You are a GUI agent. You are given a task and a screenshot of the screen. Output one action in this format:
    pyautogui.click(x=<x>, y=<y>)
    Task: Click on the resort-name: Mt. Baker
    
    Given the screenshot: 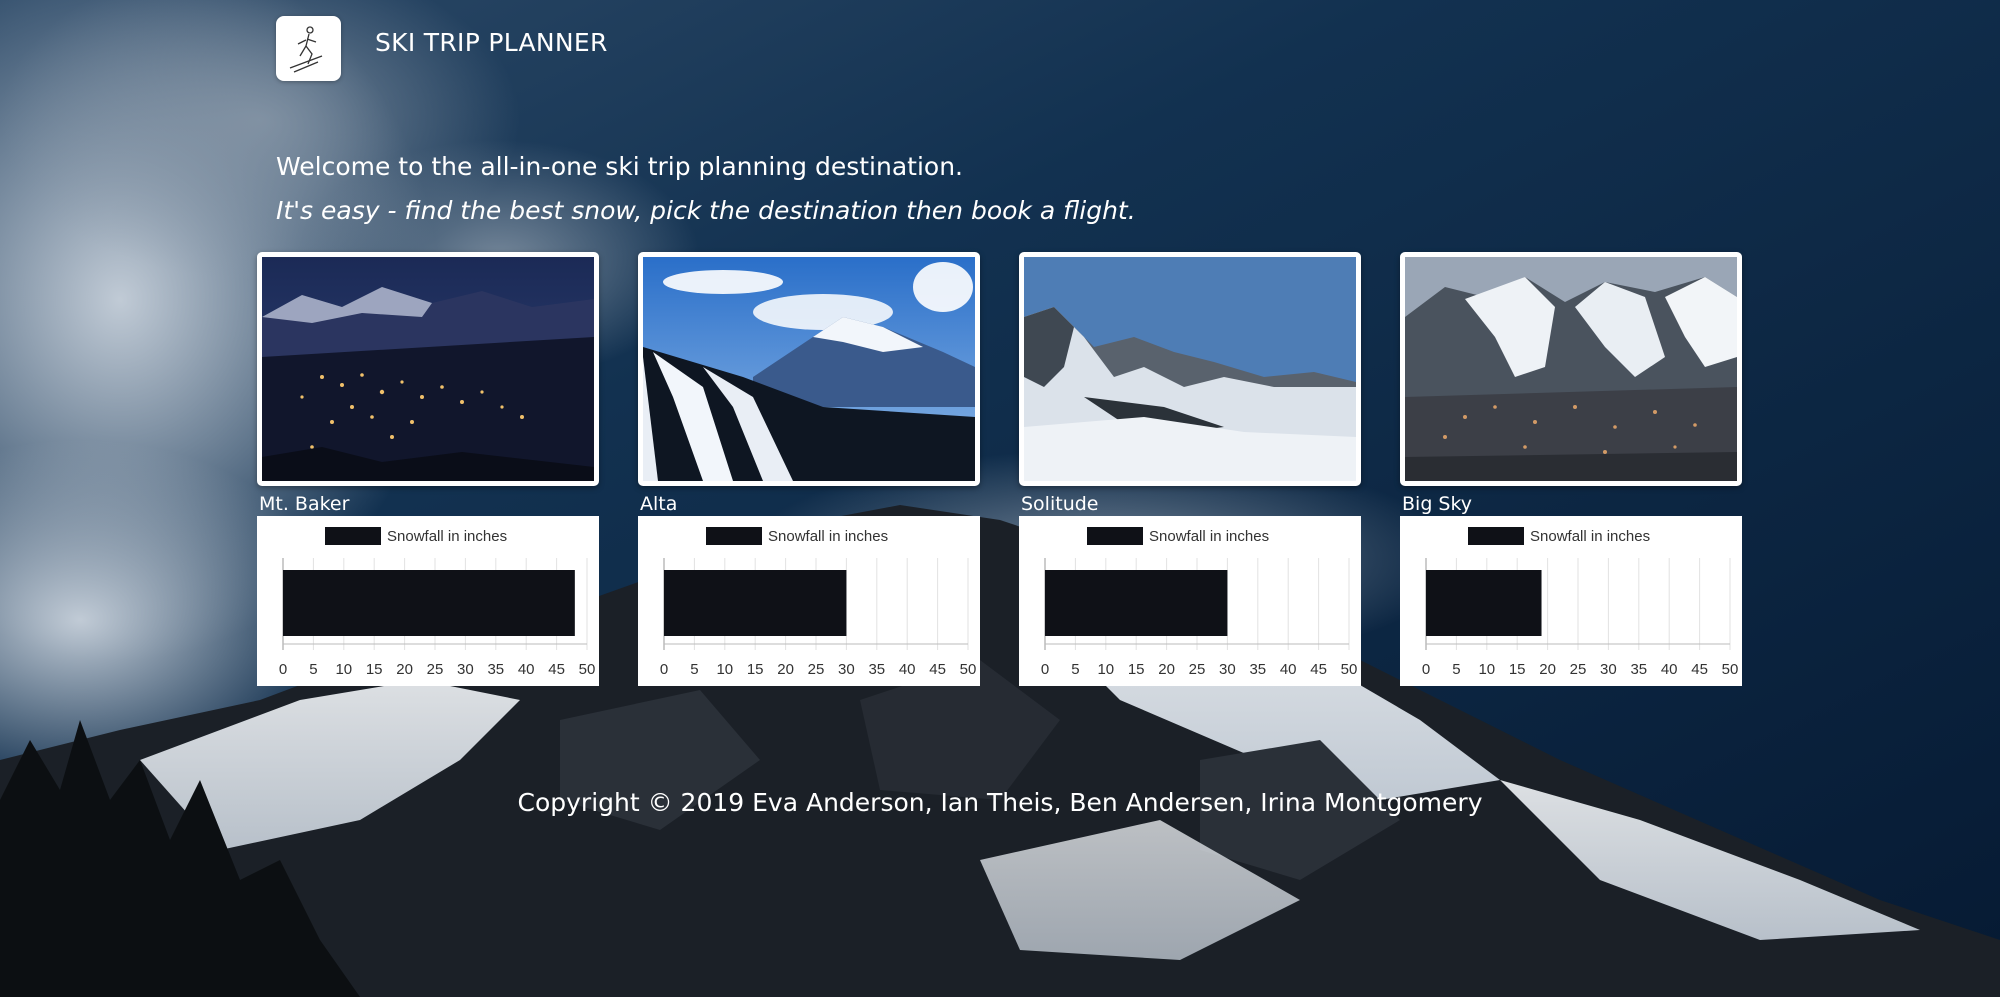 What is the action you would take?
    pyautogui.click(x=429, y=504)
    